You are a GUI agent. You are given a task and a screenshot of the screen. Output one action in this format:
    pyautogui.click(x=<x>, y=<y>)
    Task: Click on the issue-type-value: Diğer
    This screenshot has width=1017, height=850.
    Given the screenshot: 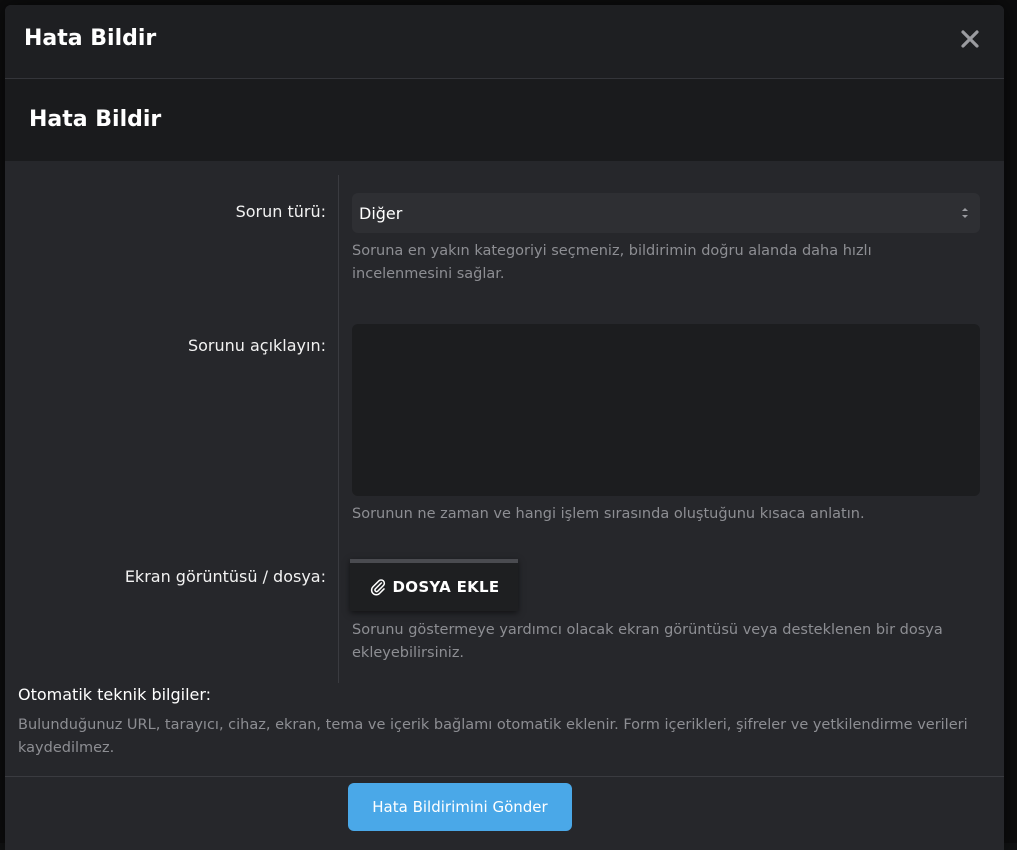 What is the action you would take?
    pyautogui.click(x=381, y=213)
    